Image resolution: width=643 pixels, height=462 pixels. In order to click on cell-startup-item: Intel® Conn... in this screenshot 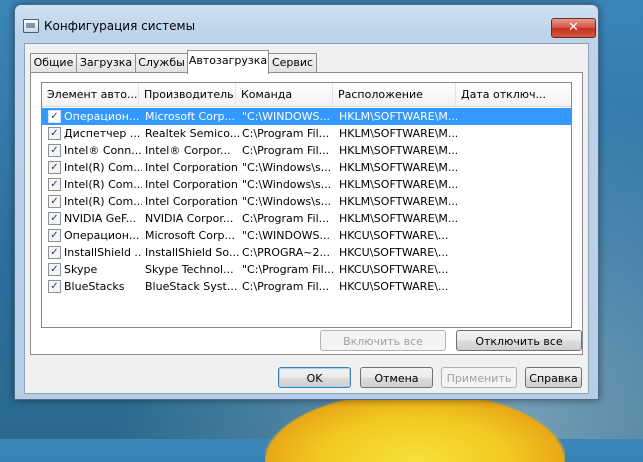, I will do `click(103, 150)`.